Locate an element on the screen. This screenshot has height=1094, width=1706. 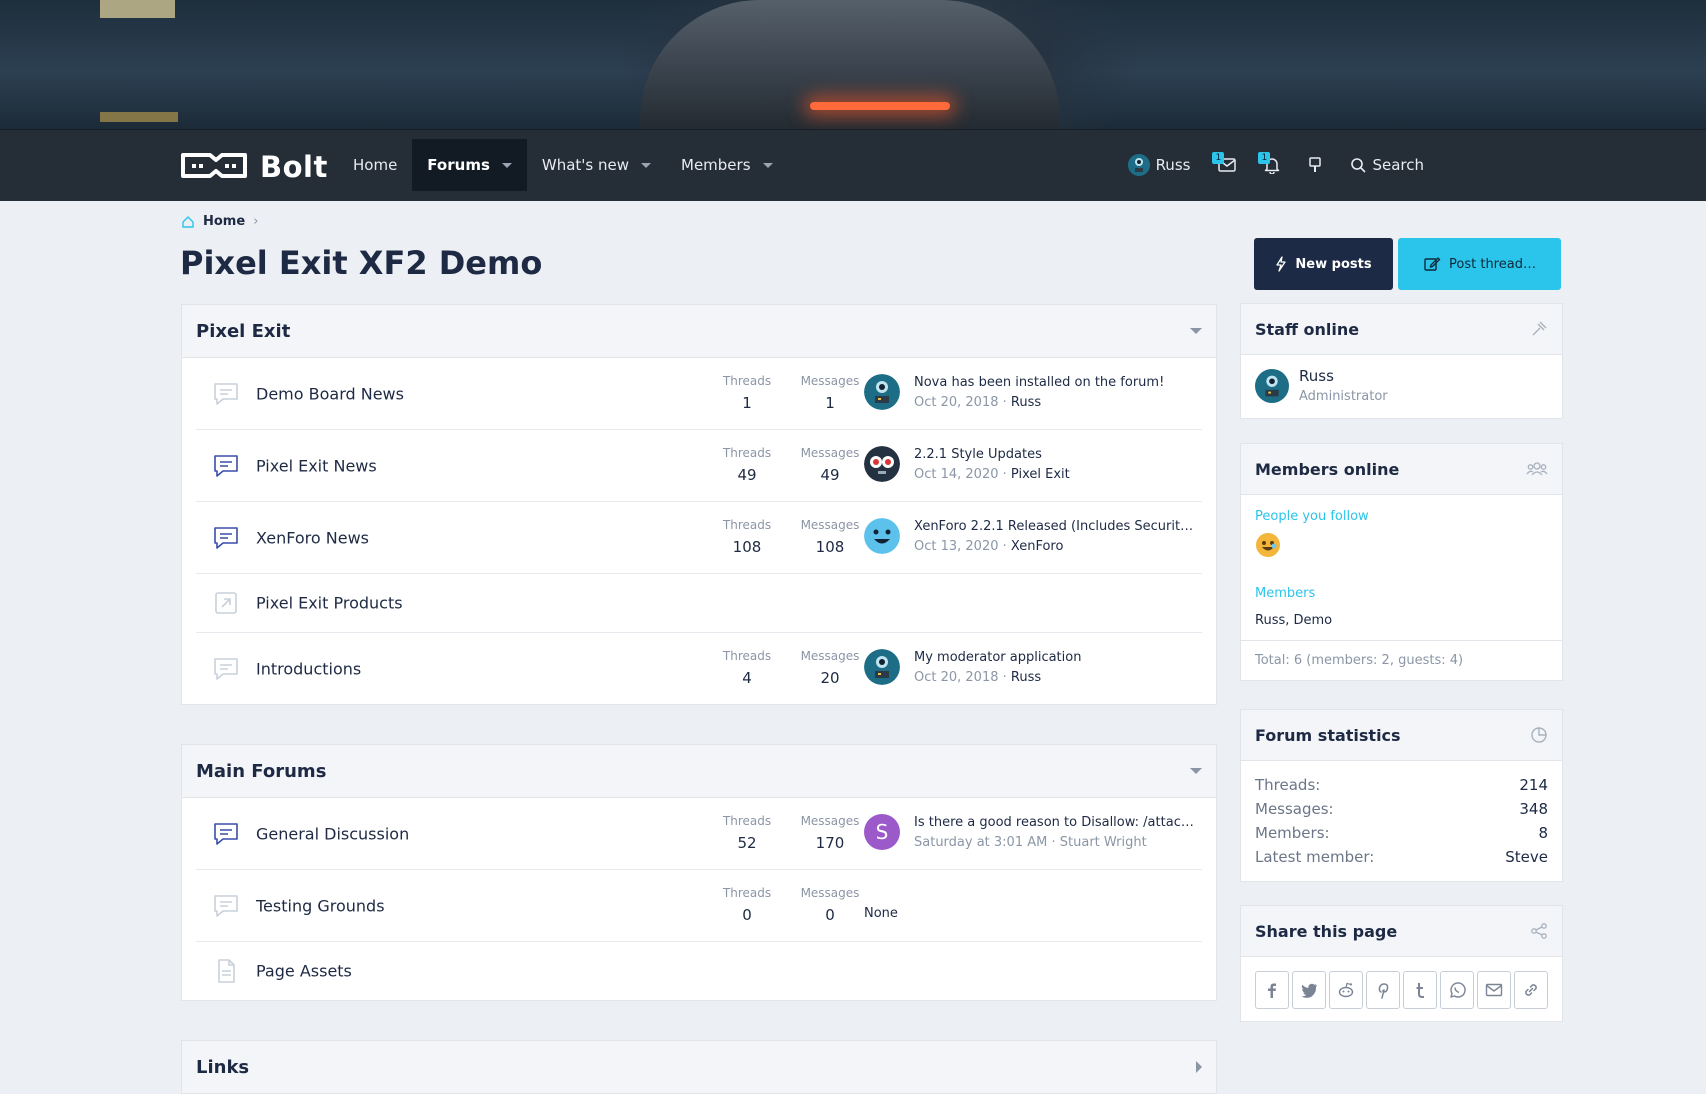
stat-row-members: Members: 8 is located at coordinates (1401, 833).